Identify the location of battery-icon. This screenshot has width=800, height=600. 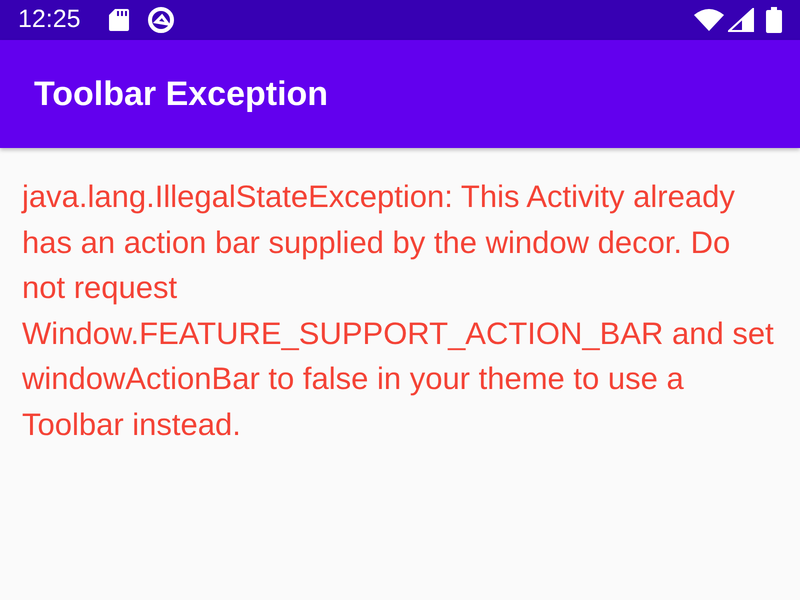
(774, 20).